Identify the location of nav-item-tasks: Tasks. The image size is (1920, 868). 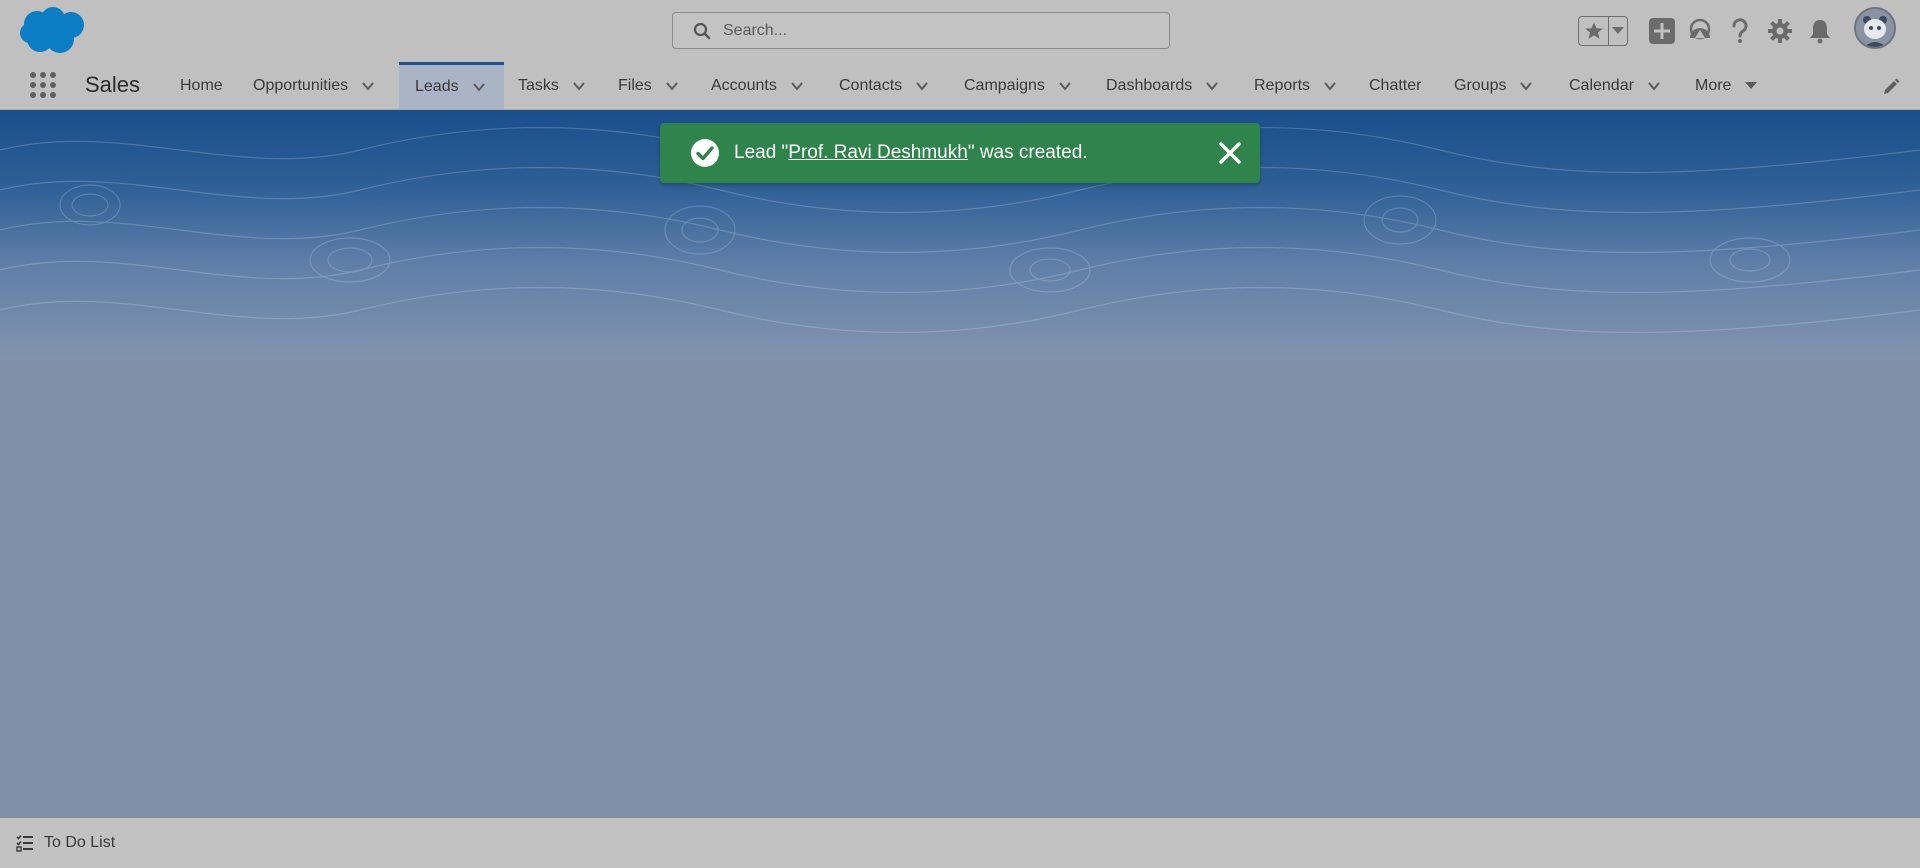
(552, 85).